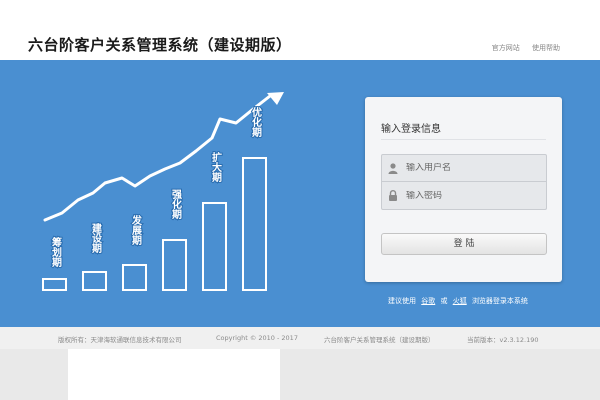  I want to click on bottom-area, so click(300, 374).